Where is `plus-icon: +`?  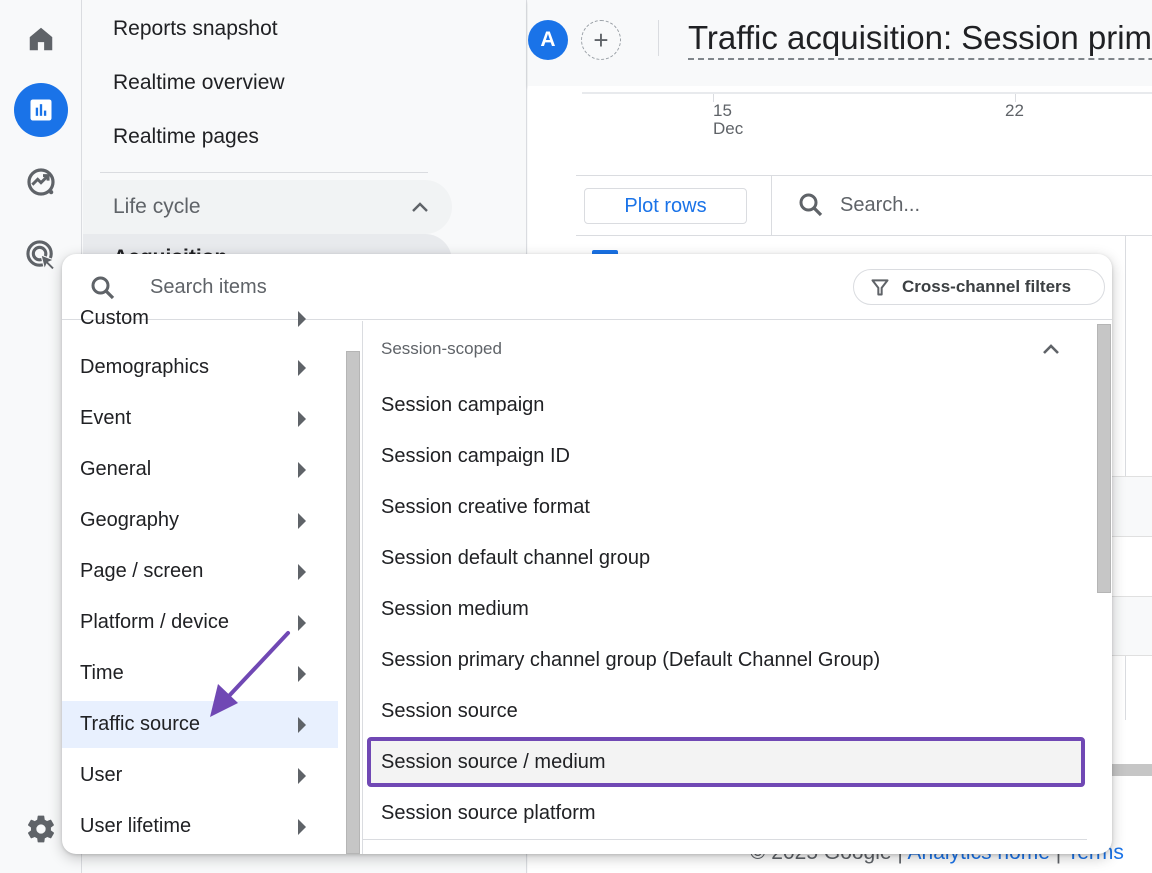 plus-icon: + is located at coordinates (601, 39).